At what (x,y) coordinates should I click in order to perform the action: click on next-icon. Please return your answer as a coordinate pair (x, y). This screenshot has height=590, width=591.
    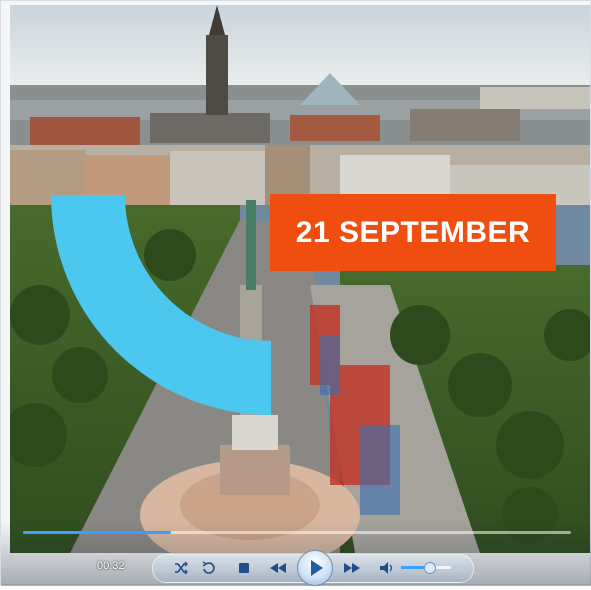
    Looking at the image, I should click on (352, 568).